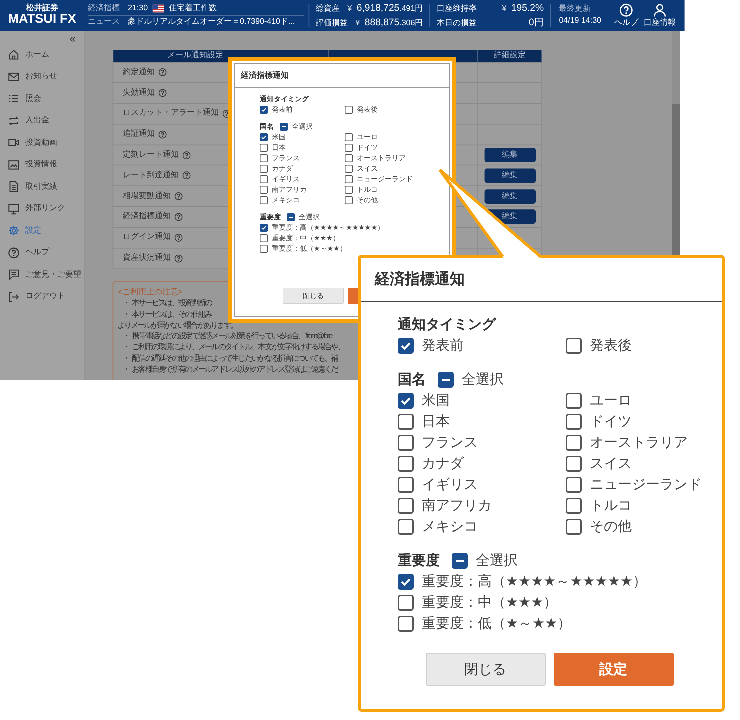 This screenshot has width=740, height=720. I want to click on notification-name: ログイン通知, so click(147, 238).